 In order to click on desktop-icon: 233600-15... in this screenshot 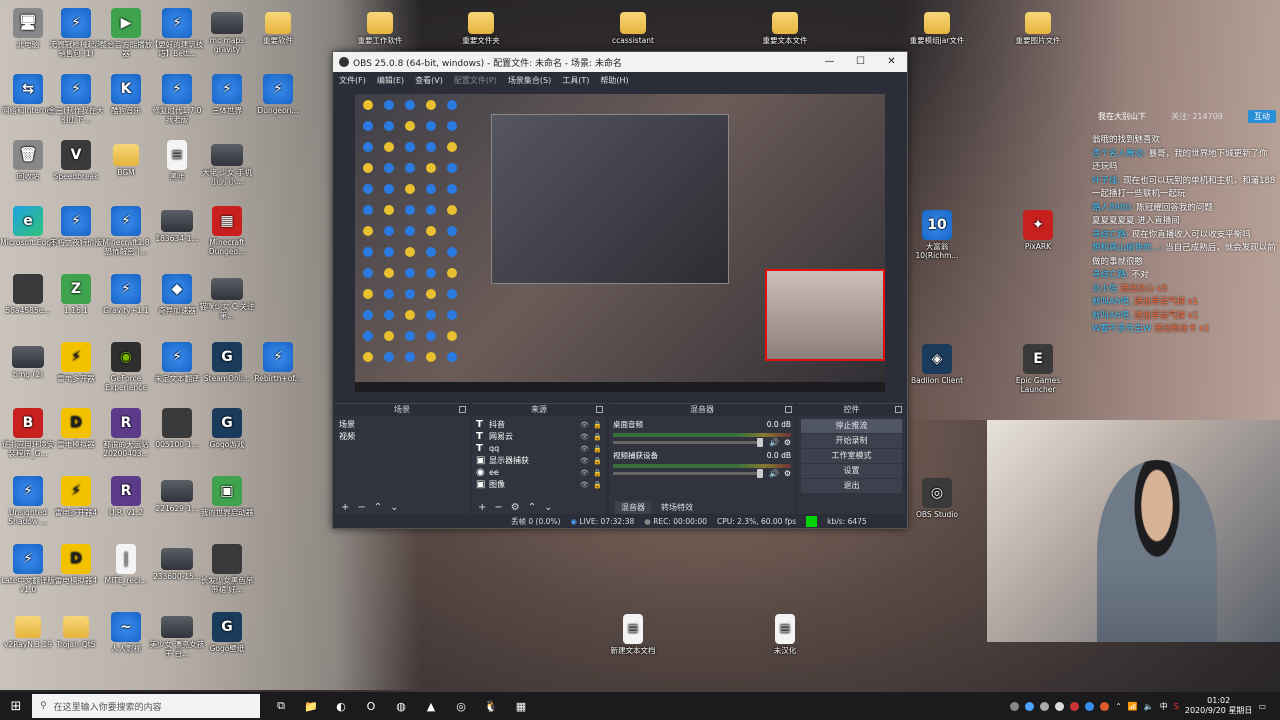, I will do `click(177, 562)`.